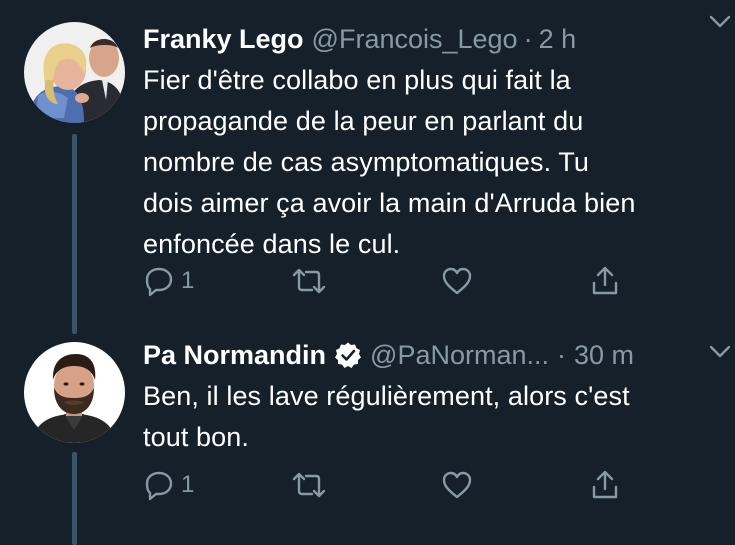 The image size is (735, 545). I want to click on tweet-text-line: Fier d'être collabo en plus qui fait la, so click(357, 80).